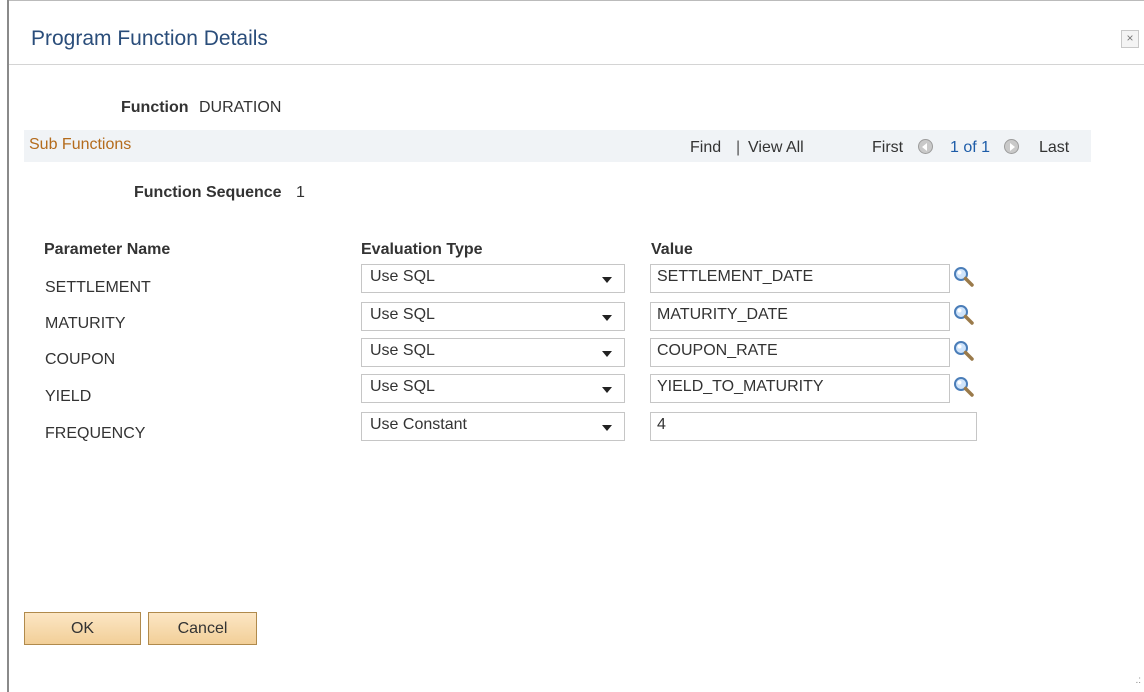  What do you see at coordinates (776, 148) in the screenshot?
I see `view-all-link: View All` at bounding box center [776, 148].